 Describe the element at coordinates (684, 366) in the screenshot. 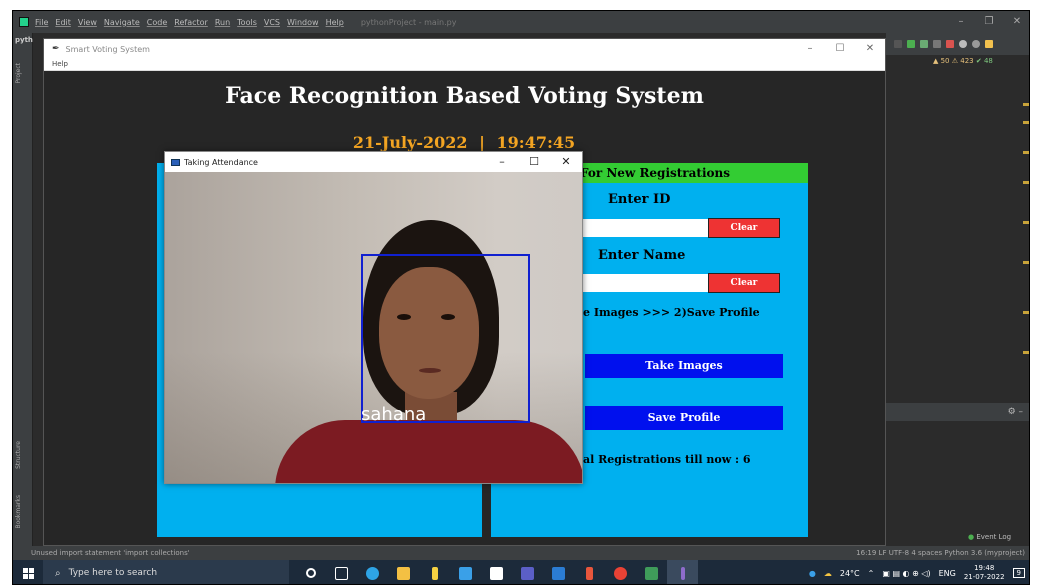

I see `take-images-button: Take Images` at that location.